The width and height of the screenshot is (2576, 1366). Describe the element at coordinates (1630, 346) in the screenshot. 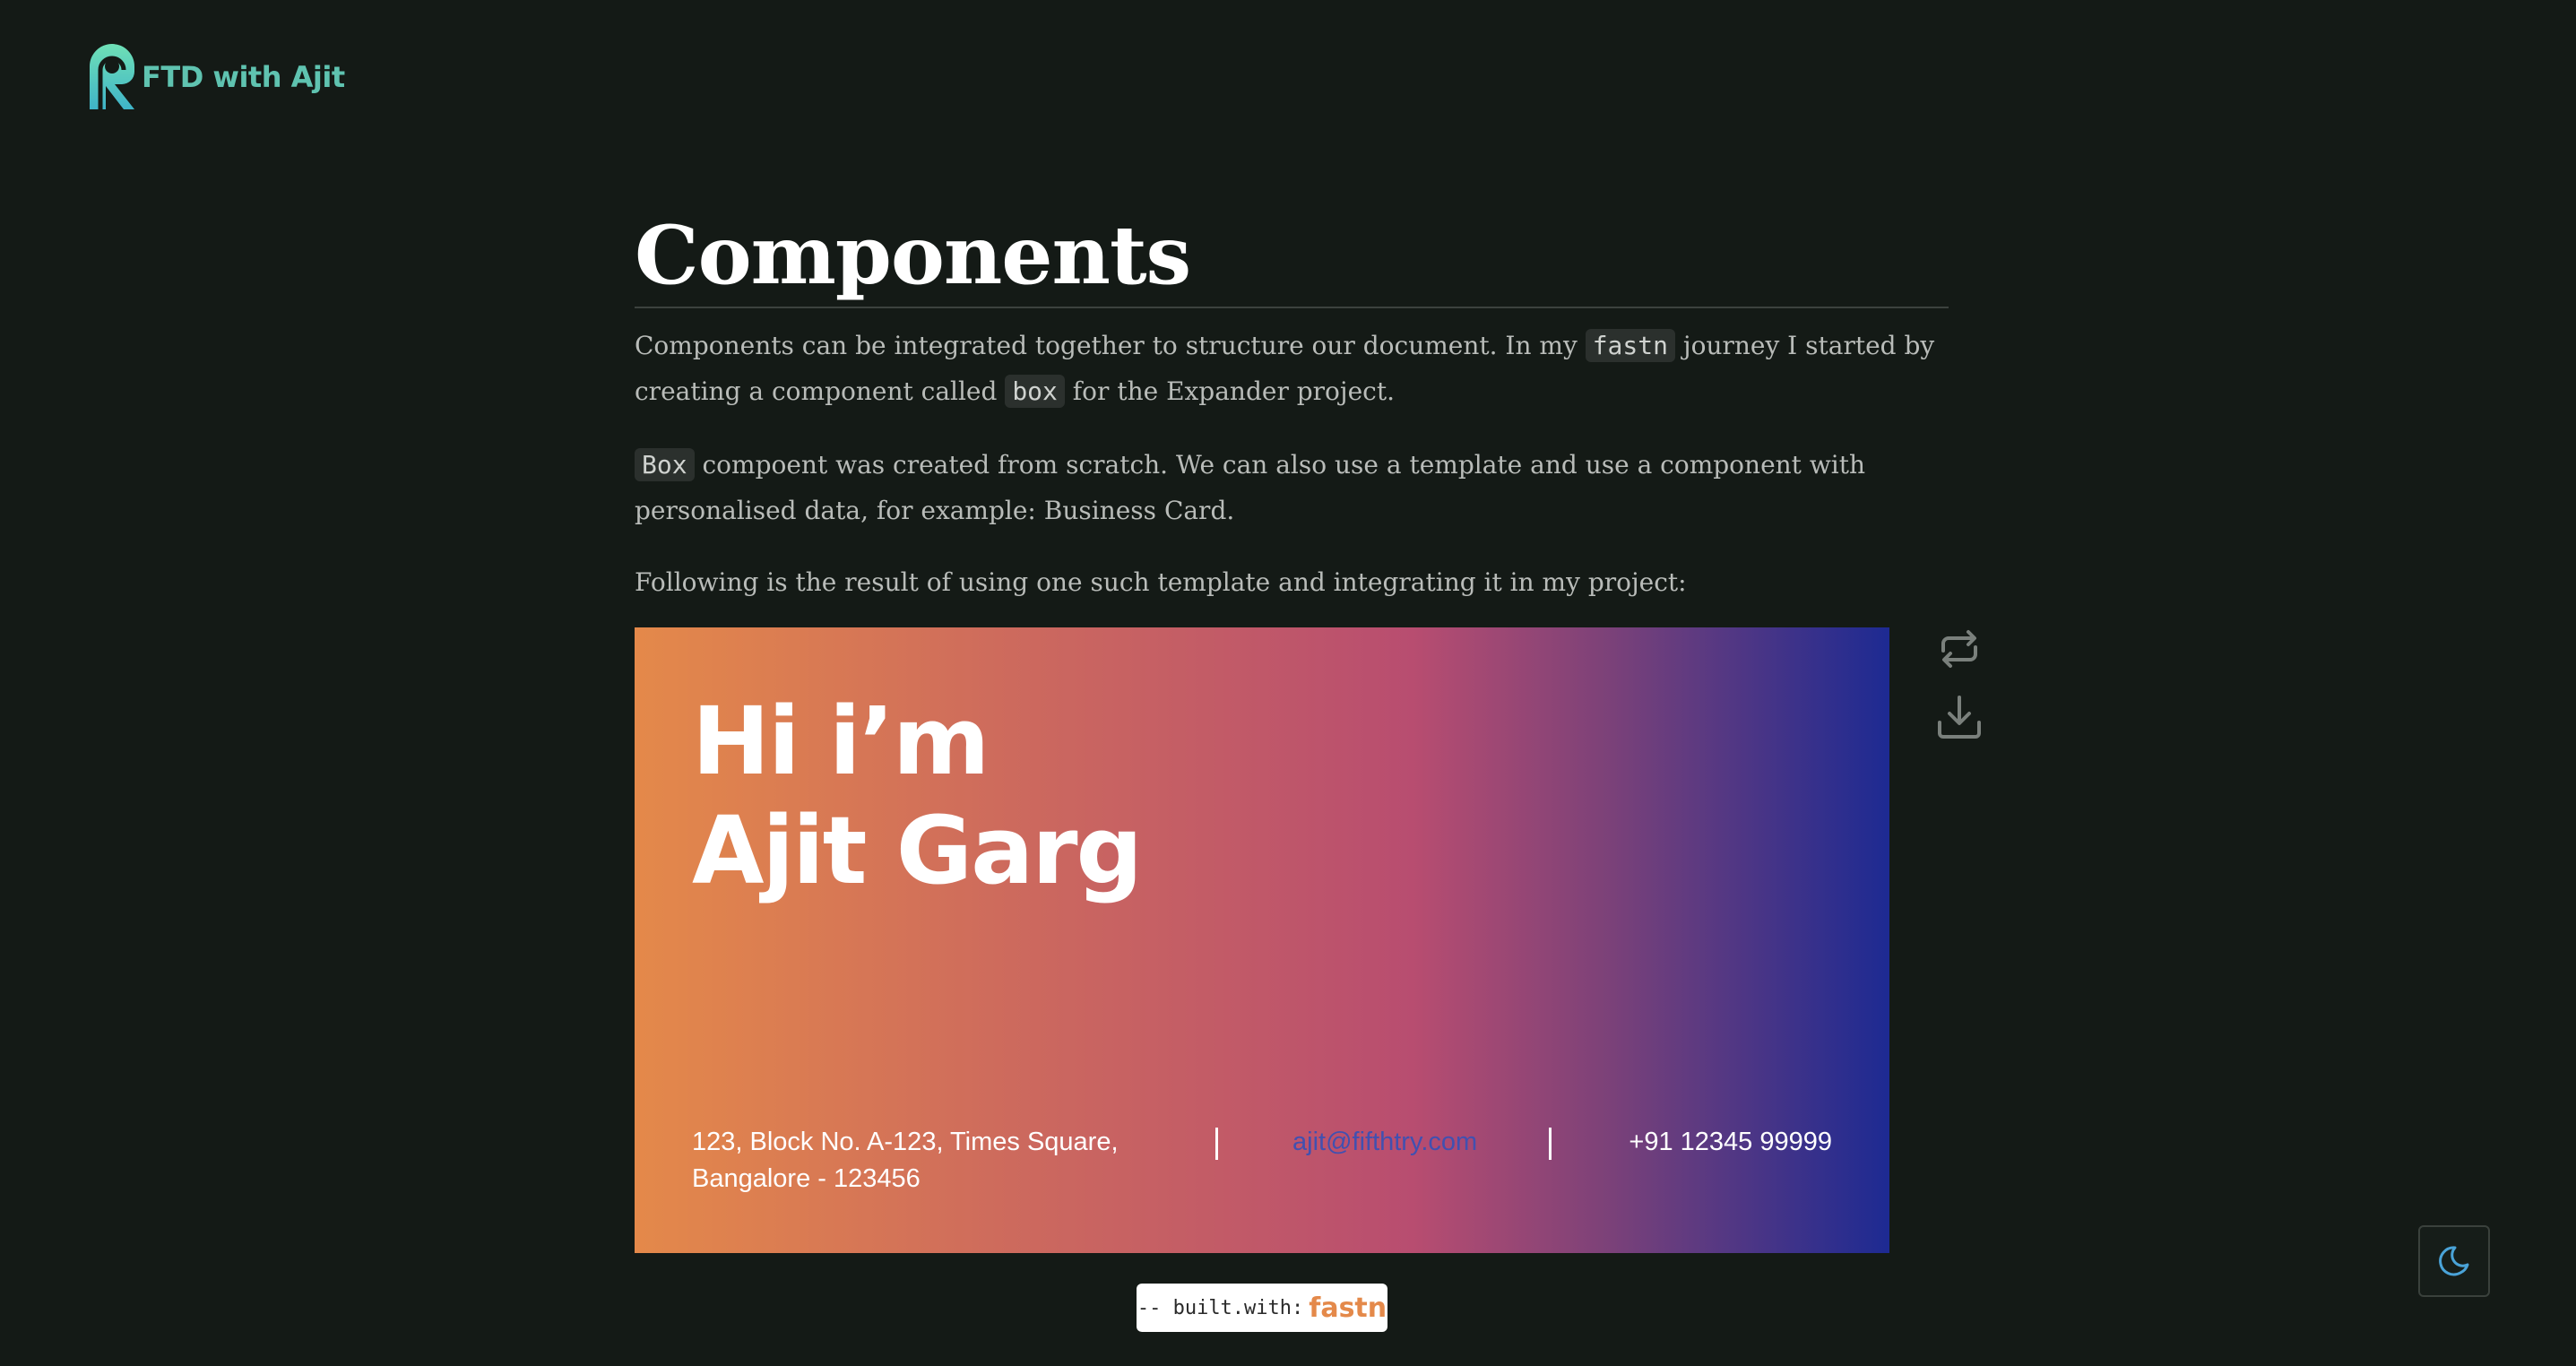

I see `inline-code-fastn: fastn` at that location.